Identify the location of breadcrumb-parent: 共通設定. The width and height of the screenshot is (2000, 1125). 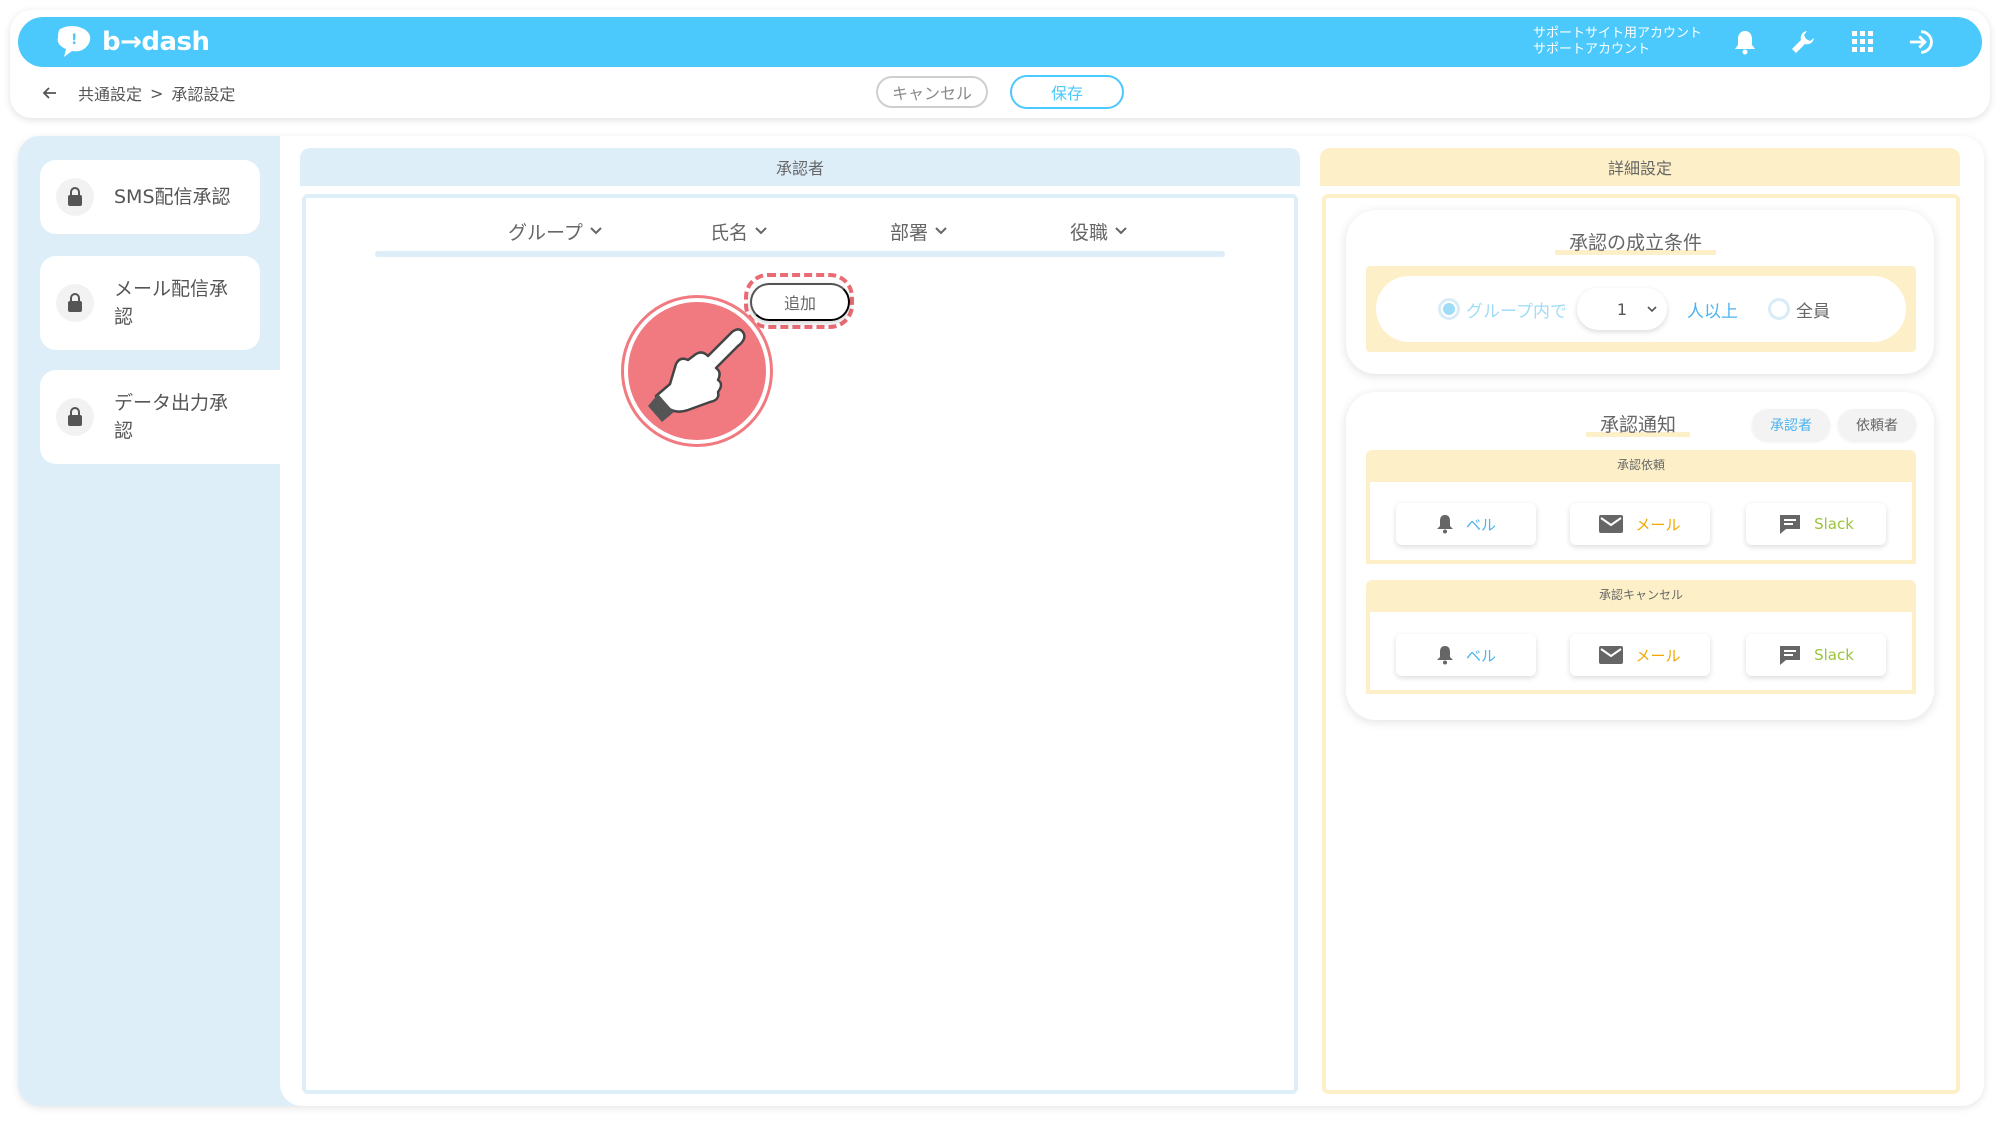
(110, 93).